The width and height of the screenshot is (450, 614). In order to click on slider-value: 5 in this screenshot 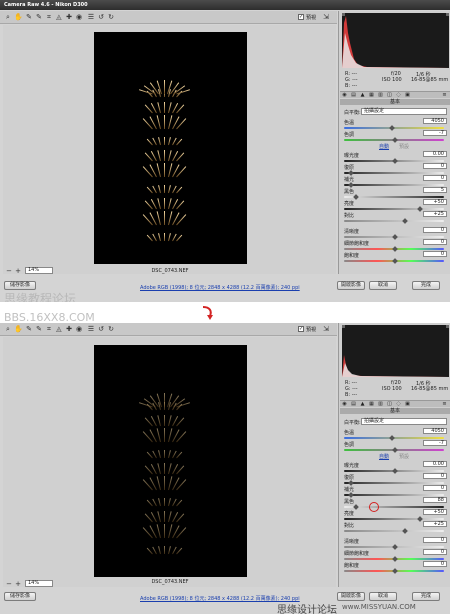, I will do `click(435, 190)`.